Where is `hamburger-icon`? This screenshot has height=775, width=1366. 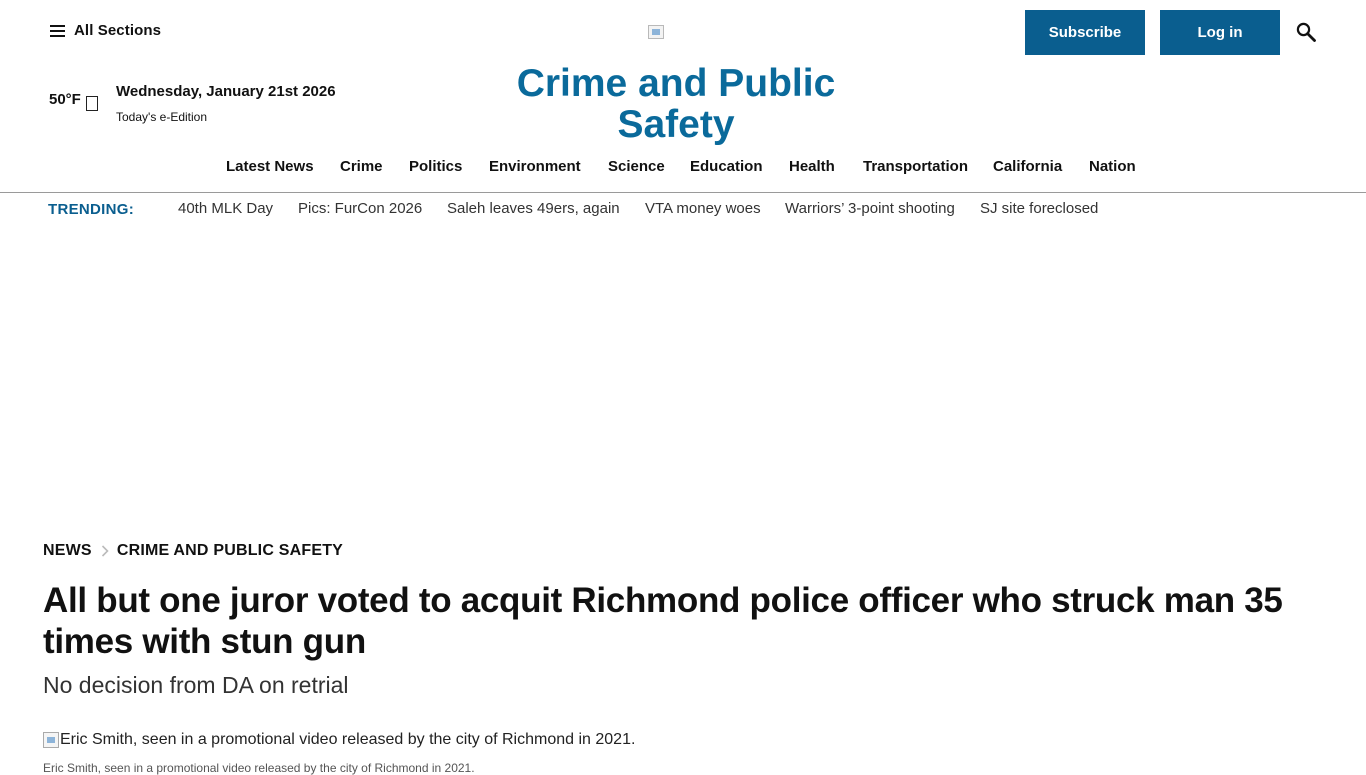
hamburger-icon is located at coordinates (57, 30).